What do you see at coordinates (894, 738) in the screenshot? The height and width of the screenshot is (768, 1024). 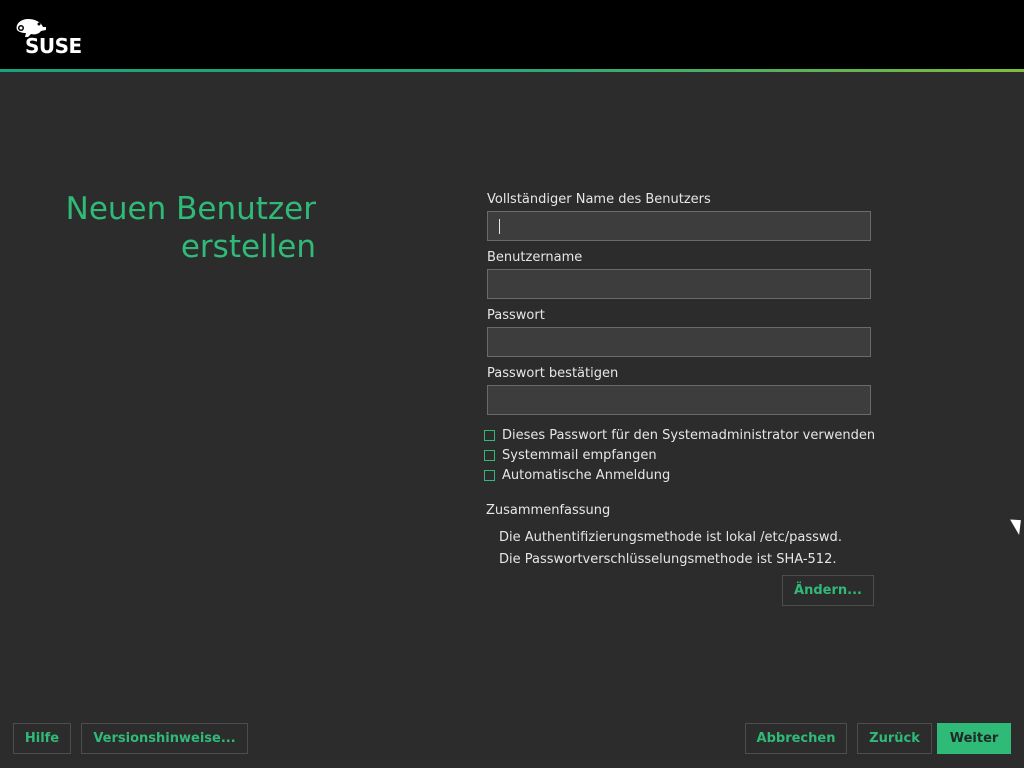 I see `back-button: Zurück` at bounding box center [894, 738].